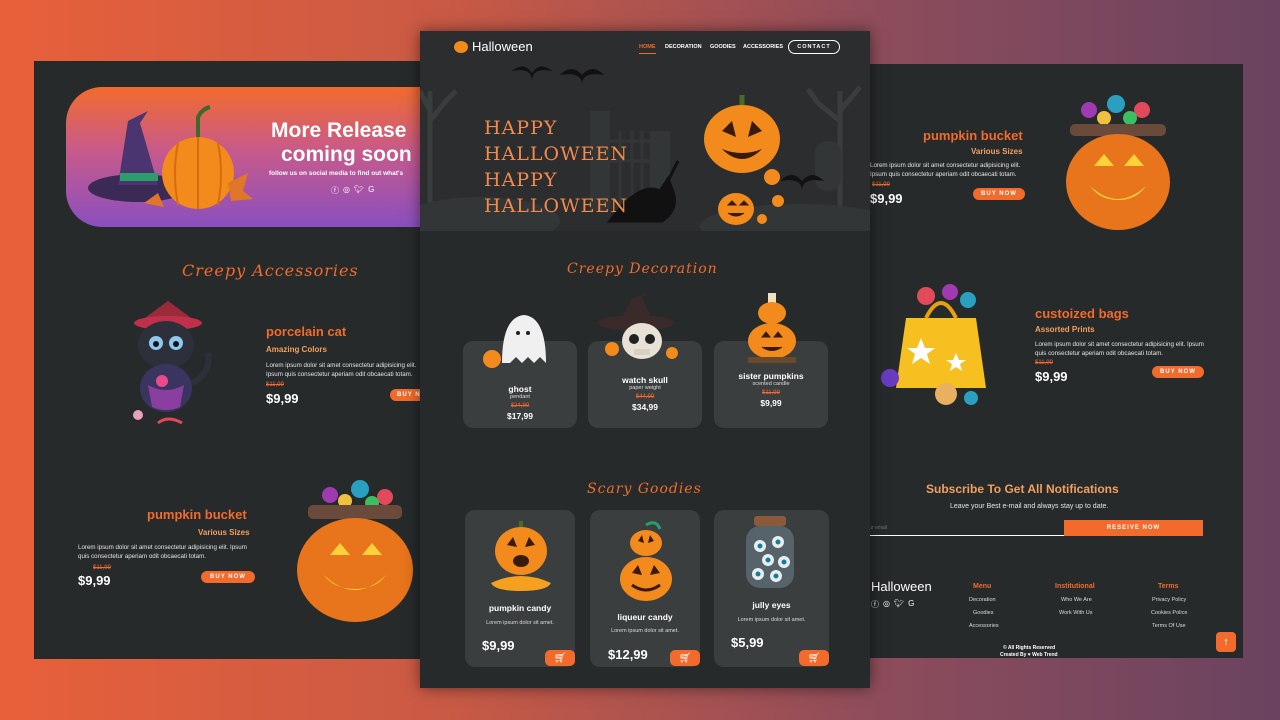 The height and width of the screenshot is (720, 1280). I want to click on nav-decoration: DECORATION, so click(683, 47).